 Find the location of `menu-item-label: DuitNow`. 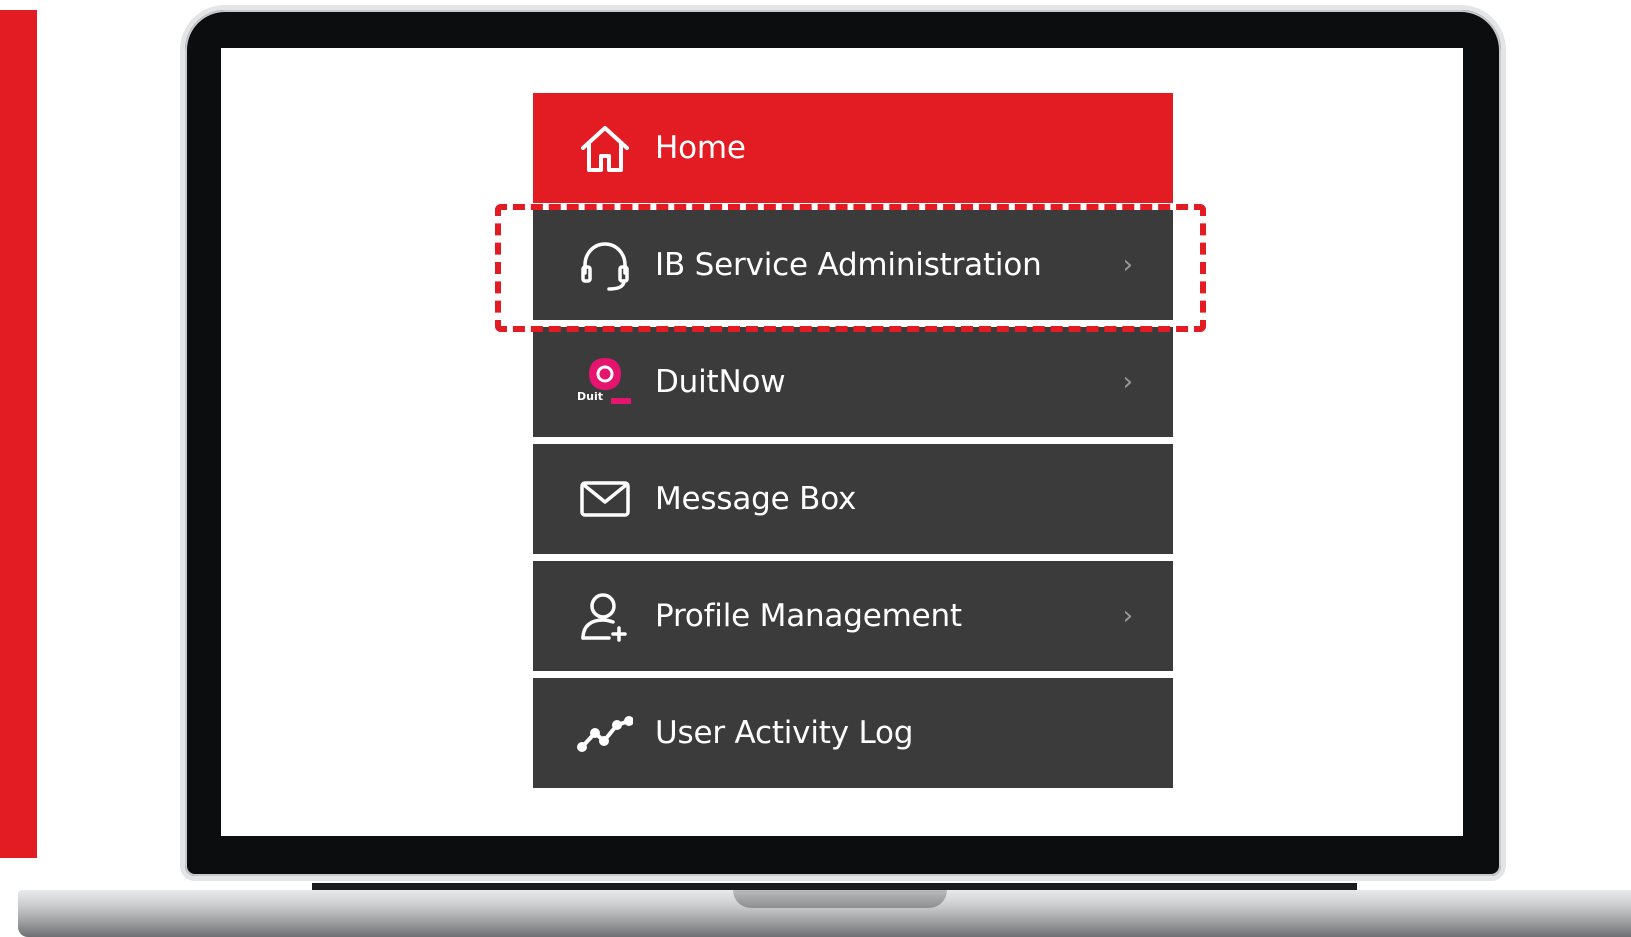

menu-item-label: DuitNow is located at coordinates (720, 382).